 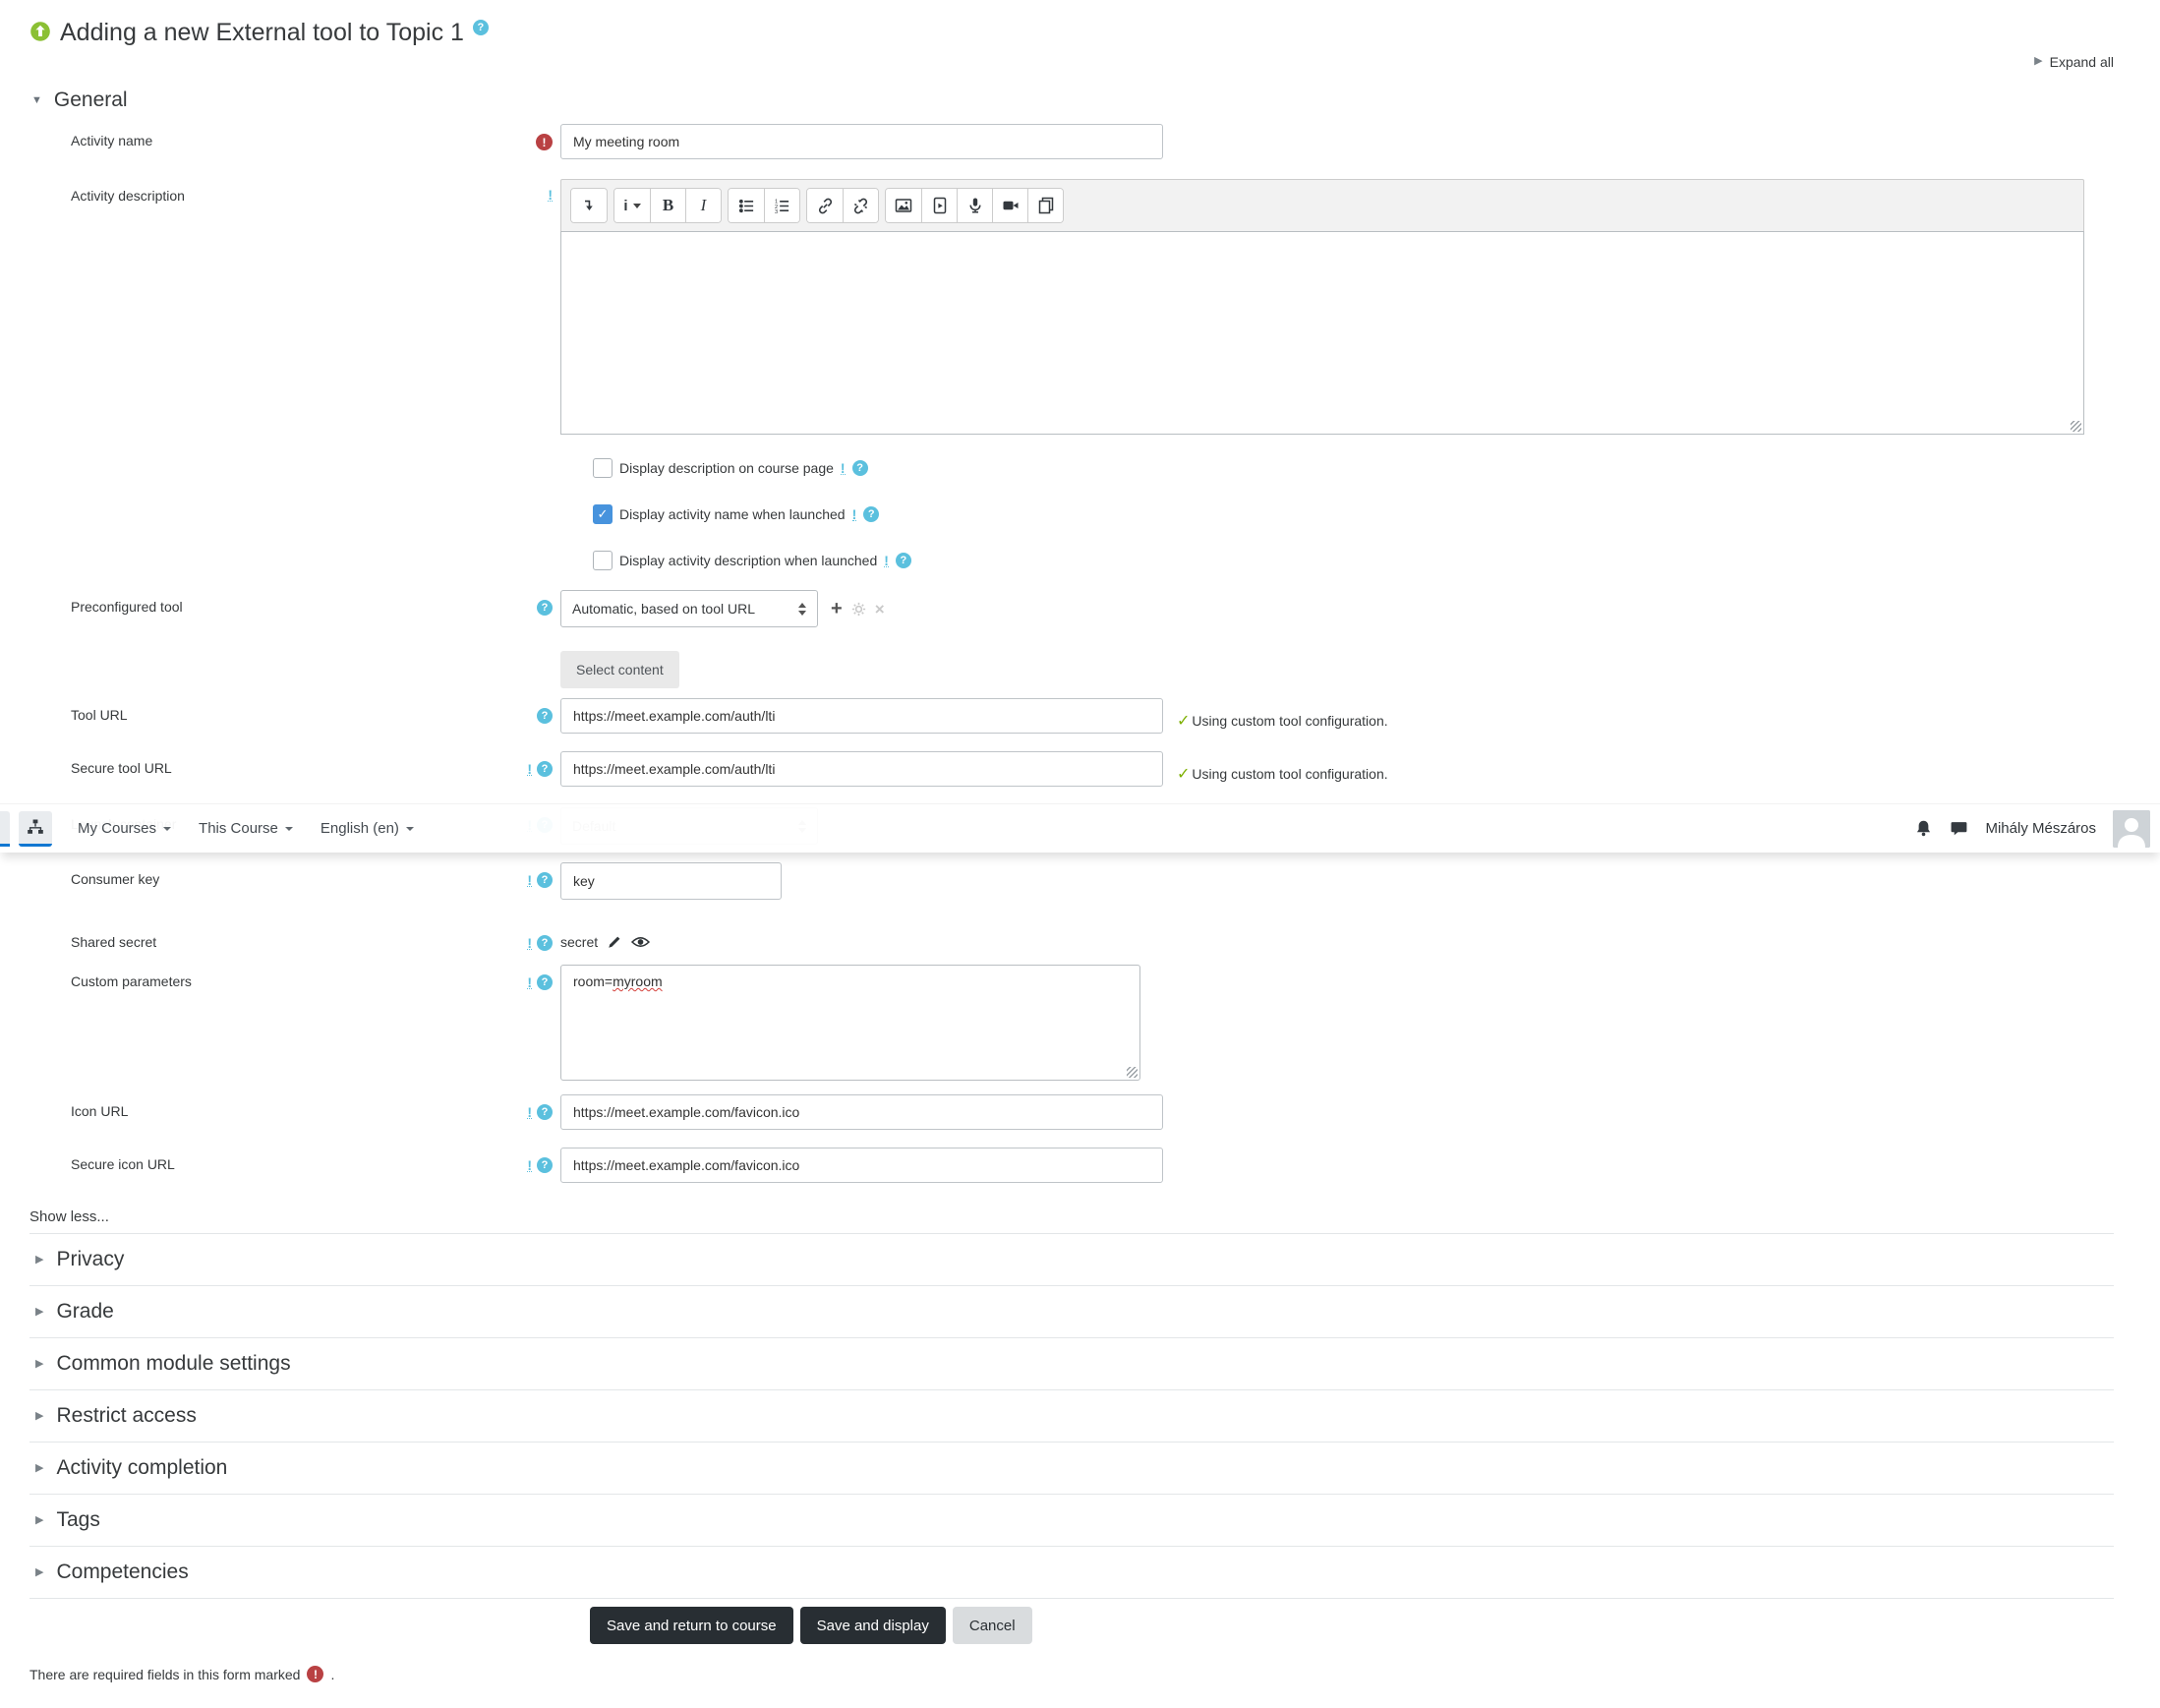 What do you see at coordinates (603, 514) in the screenshot?
I see `display-activity-name-checkbox` at bounding box center [603, 514].